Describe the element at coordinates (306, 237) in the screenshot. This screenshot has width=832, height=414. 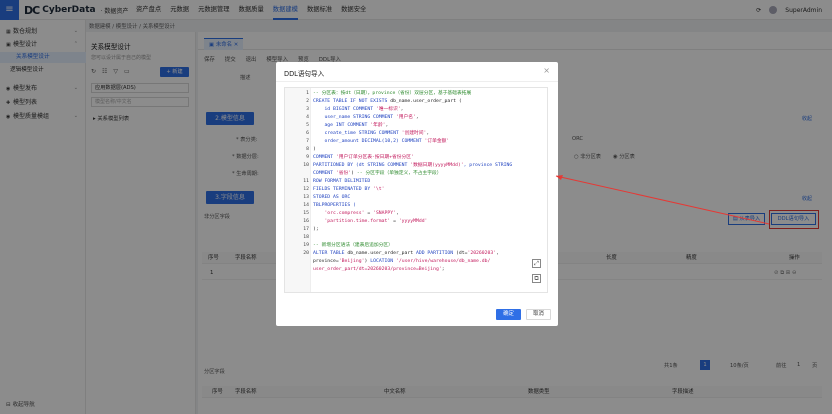
I see `line-number: 18` at that location.